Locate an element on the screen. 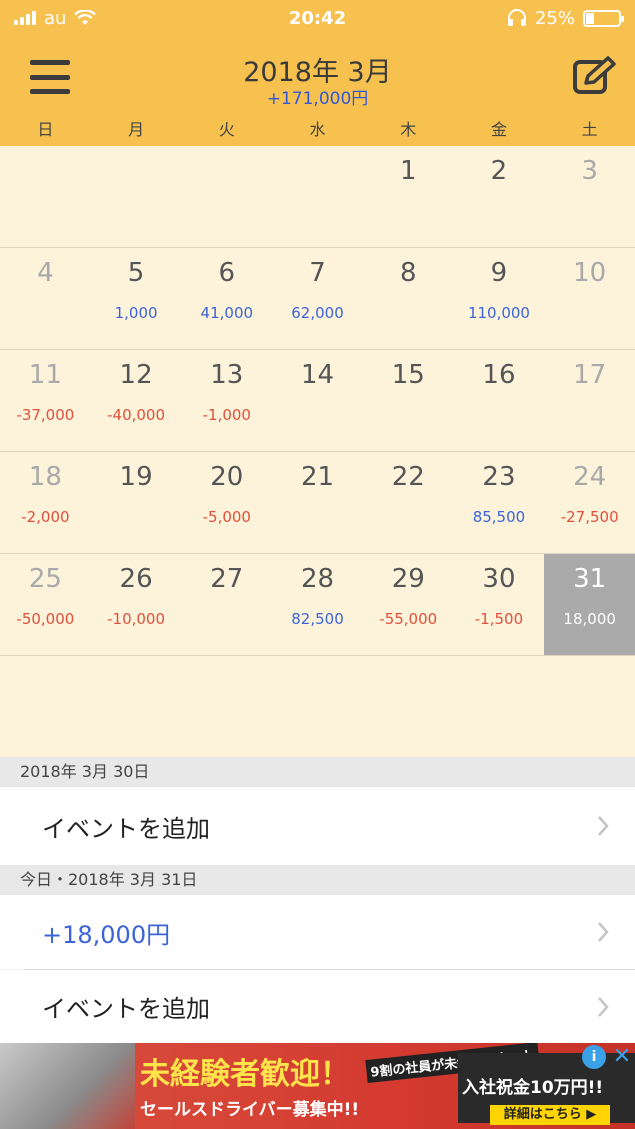 The image size is (635, 1129). calendar-day-cell: 28 82,500 is located at coordinates (317, 604).